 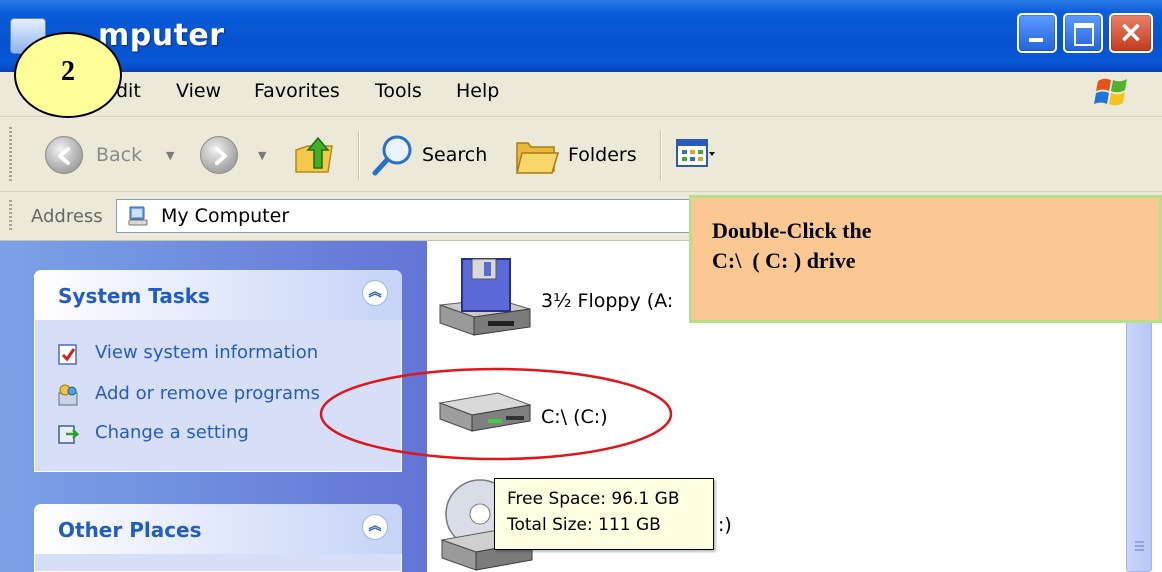 I want to click on scrollbar-thumb, so click(x=1139, y=436).